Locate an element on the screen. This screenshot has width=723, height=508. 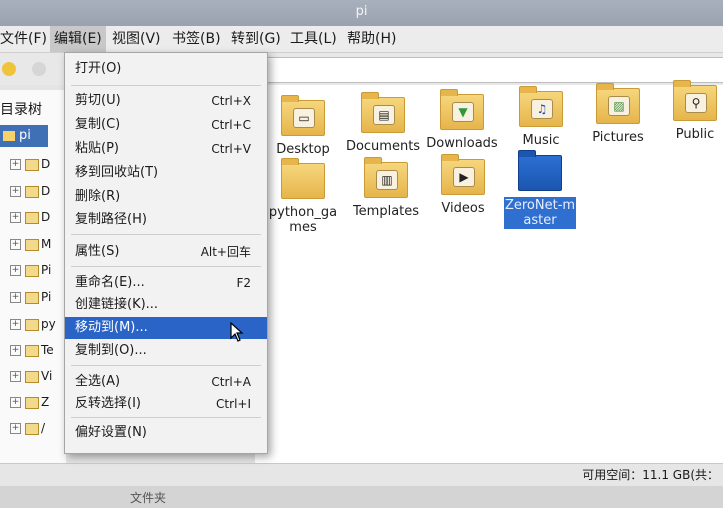
menu-item-copy: 复制(C) Ctrl+C is located at coordinates (166, 125).